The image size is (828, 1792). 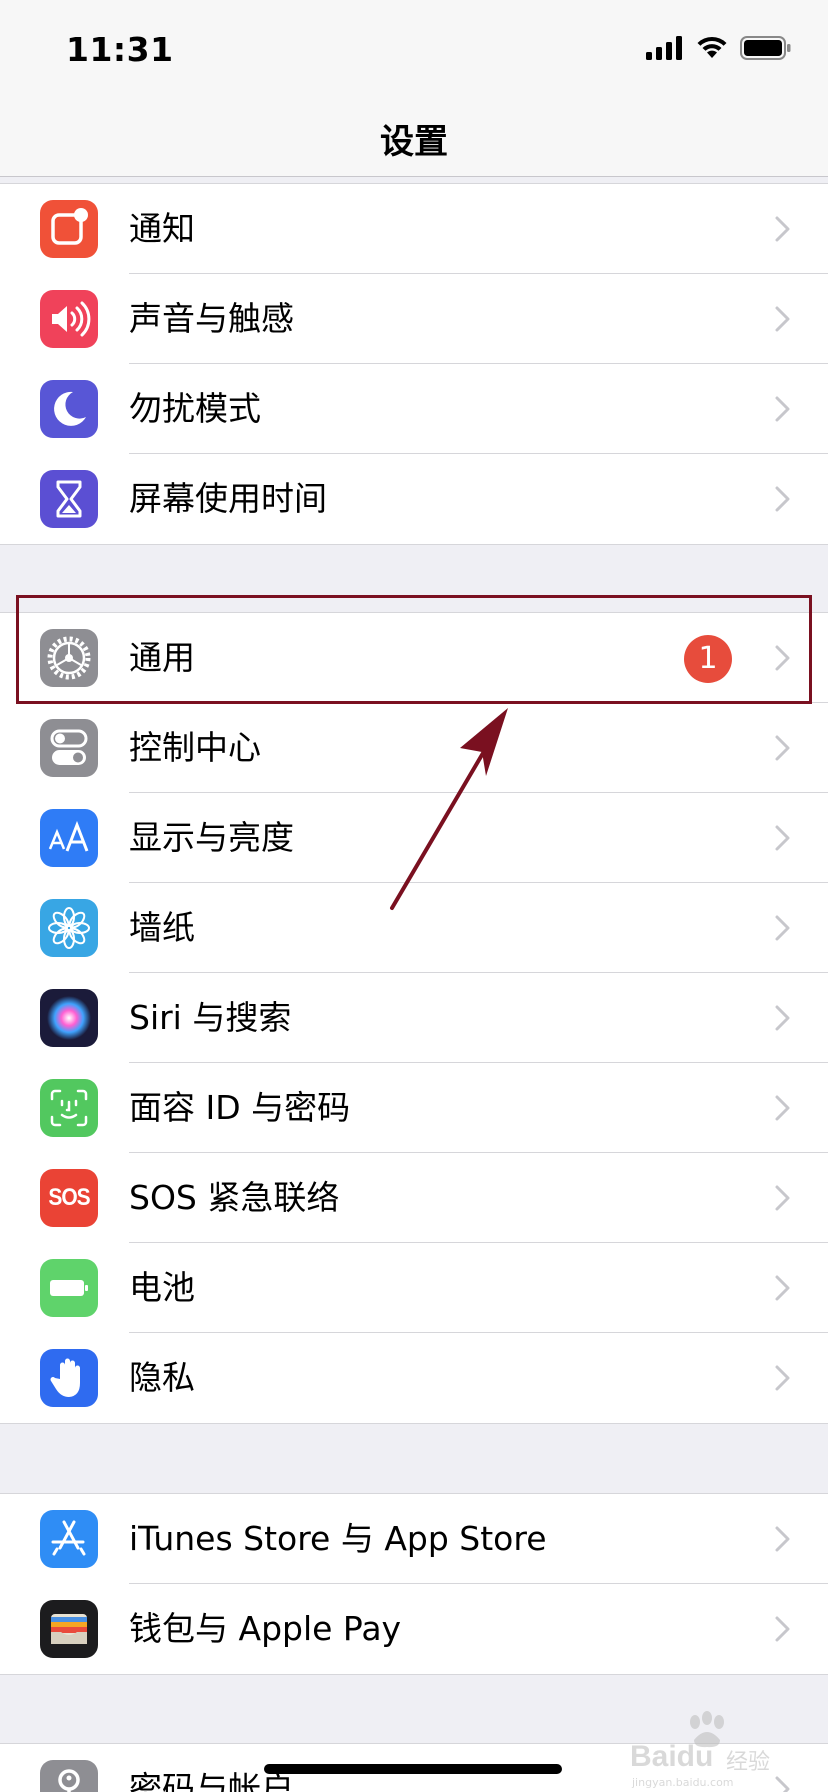 I want to click on cellular-signal-icon, so click(x=664, y=48).